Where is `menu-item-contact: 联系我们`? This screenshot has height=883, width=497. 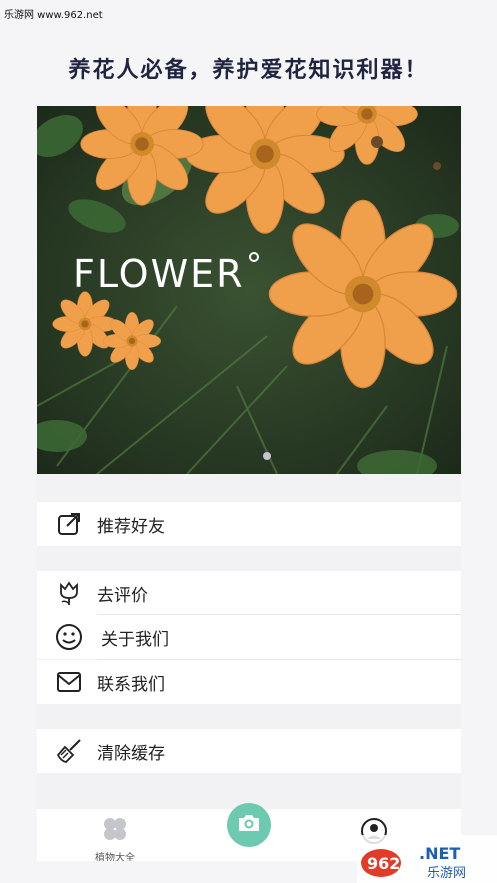
menu-item-contact: 联系我们 is located at coordinates (249, 682).